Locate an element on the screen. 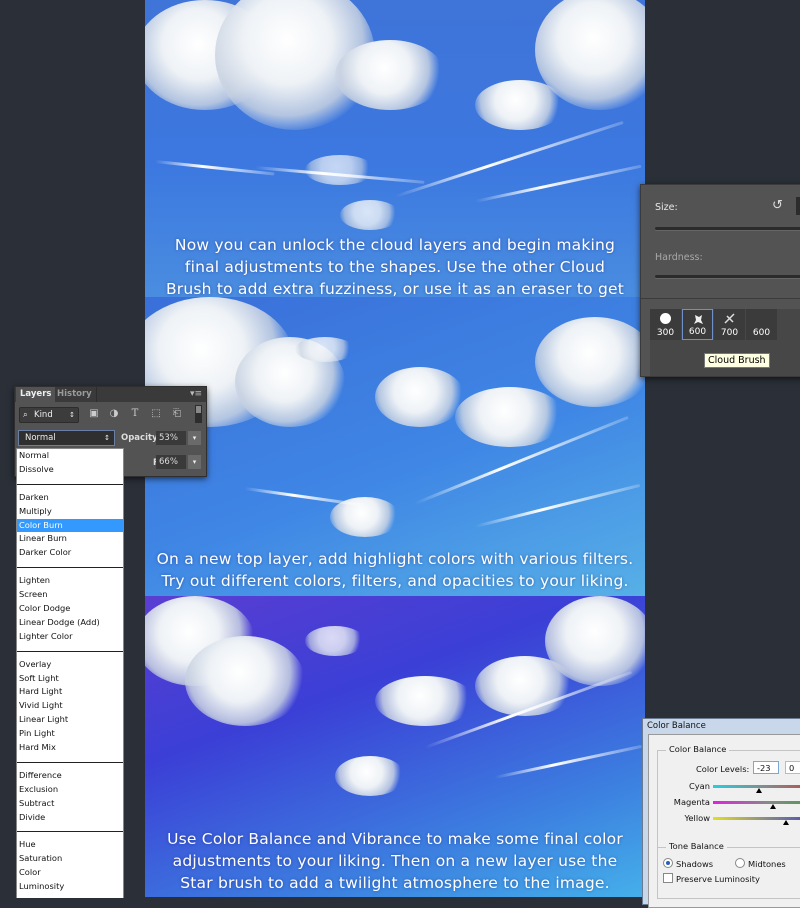 The image size is (800, 908). image-filter-icon: ▣ is located at coordinates (94, 414).